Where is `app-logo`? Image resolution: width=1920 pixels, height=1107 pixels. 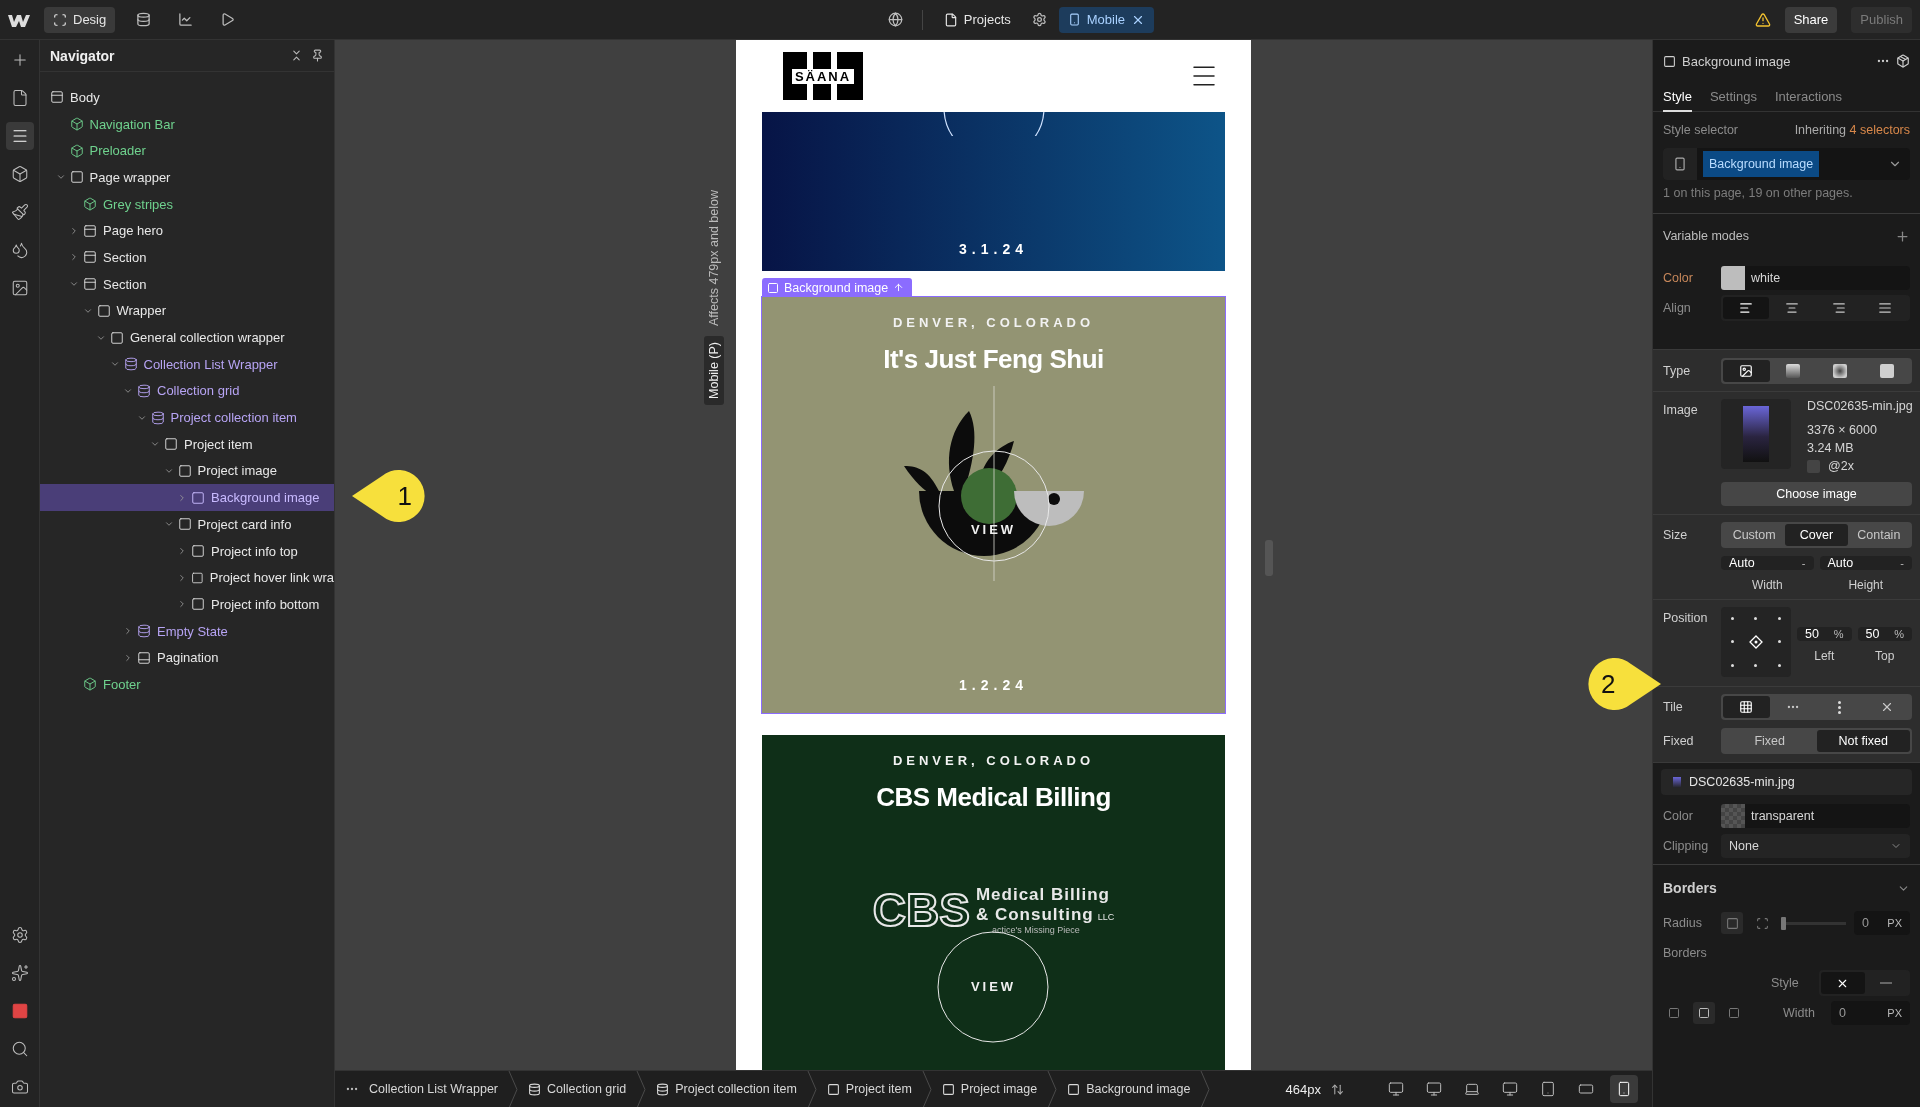
app-logo is located at coordinates (19, 19).